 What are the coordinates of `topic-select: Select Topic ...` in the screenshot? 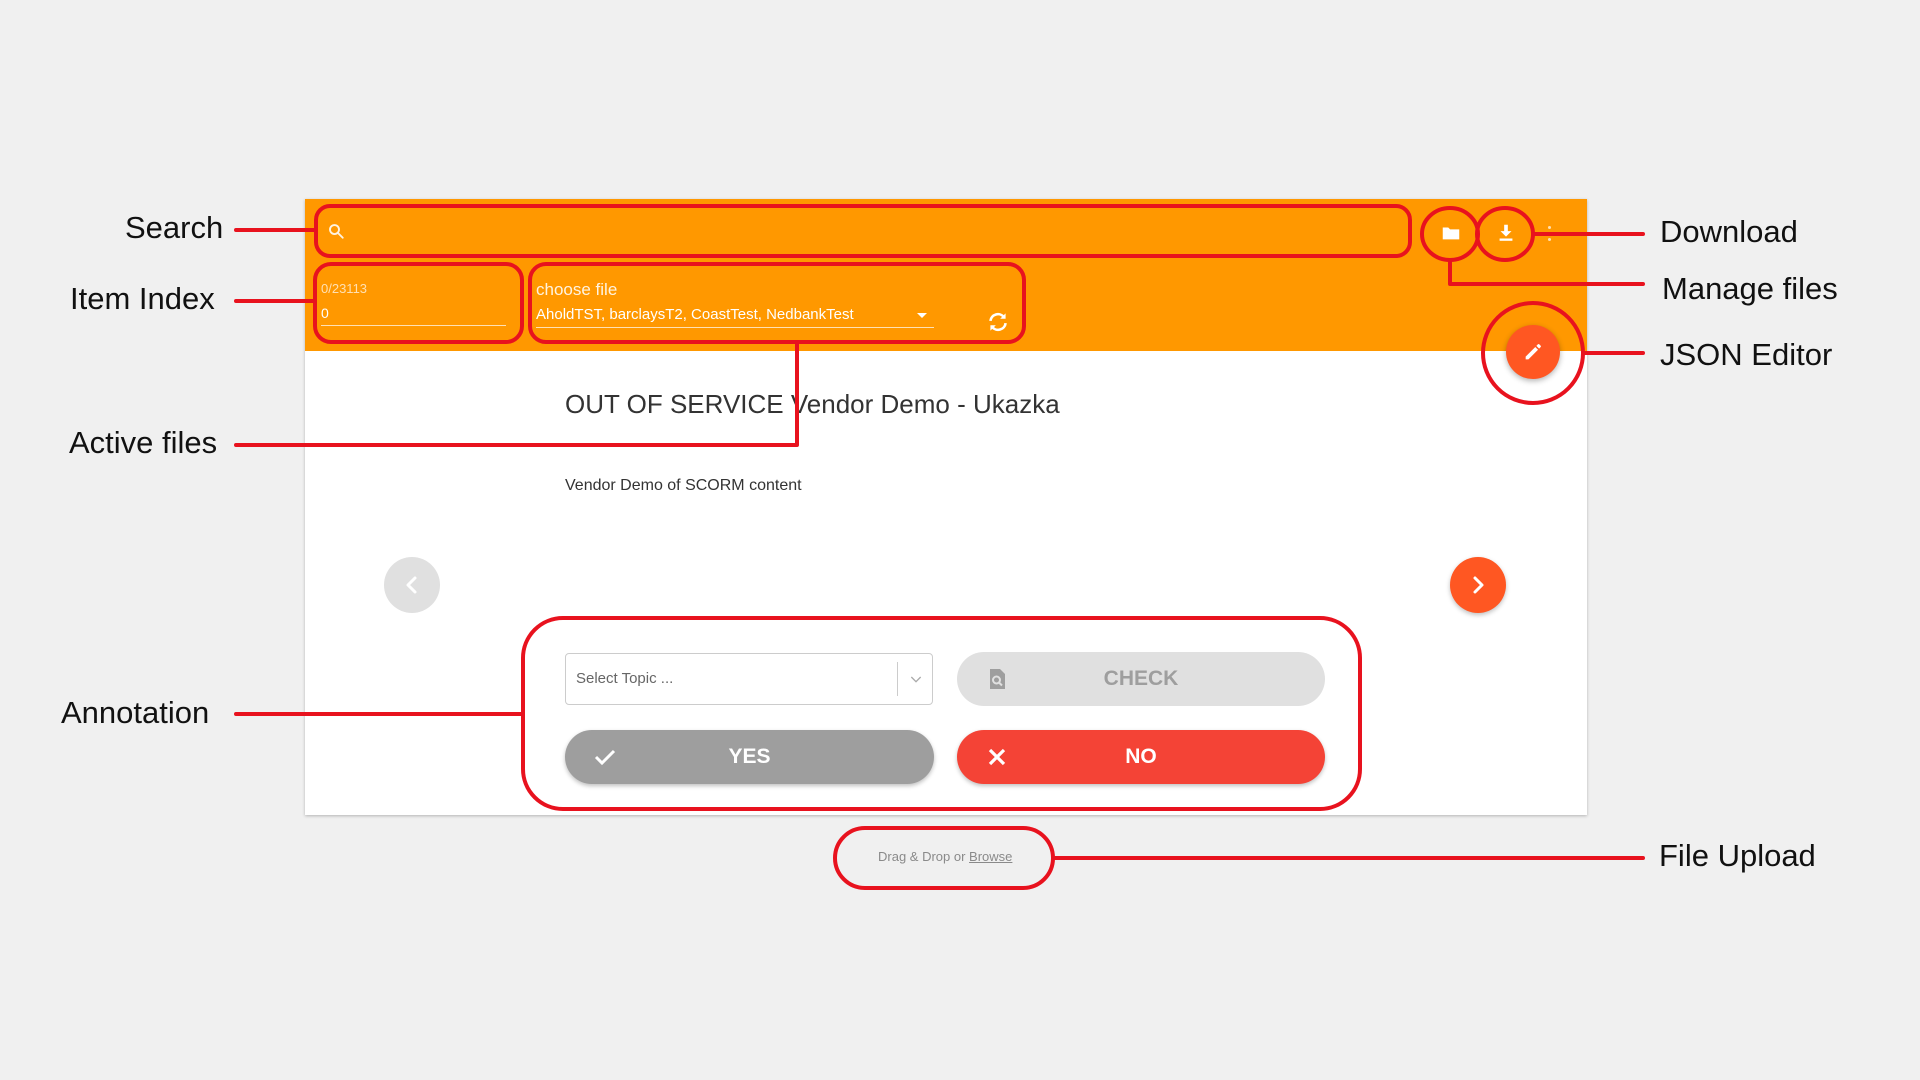 It's located at (749, 679).